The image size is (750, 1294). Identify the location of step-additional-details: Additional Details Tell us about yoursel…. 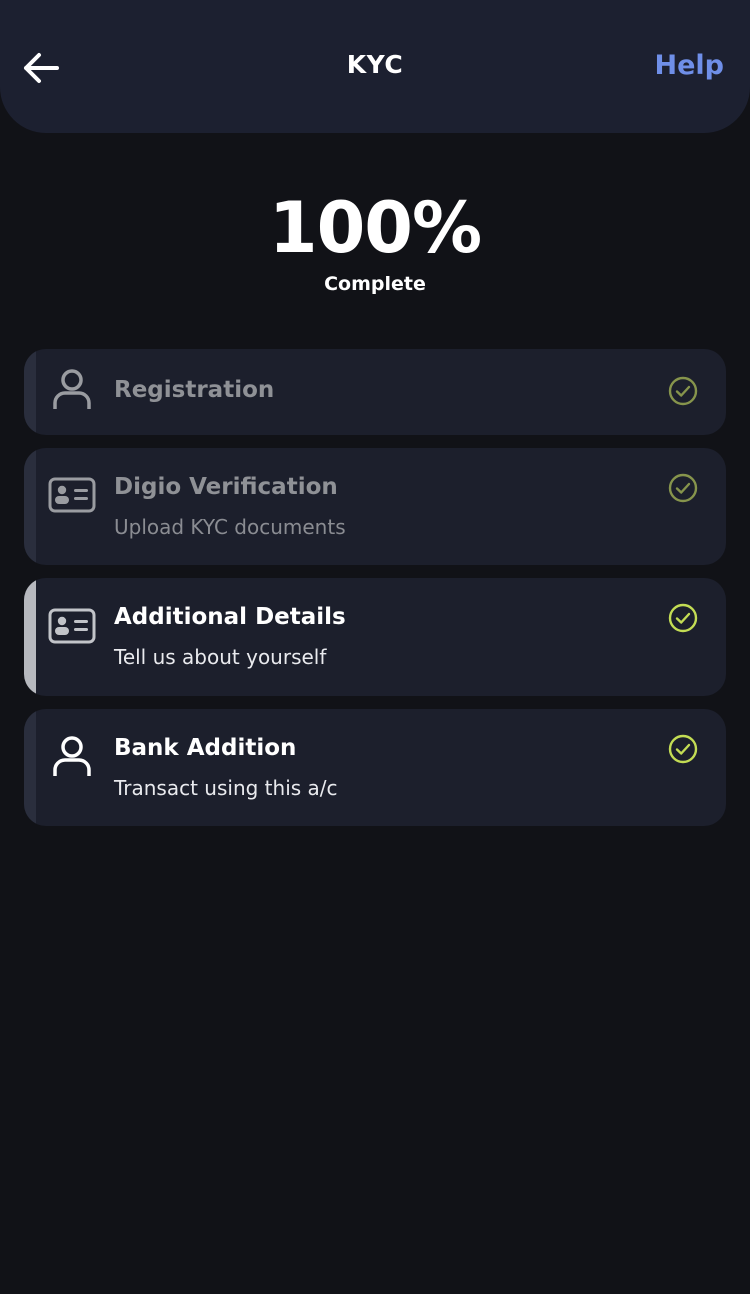
(375, 637).